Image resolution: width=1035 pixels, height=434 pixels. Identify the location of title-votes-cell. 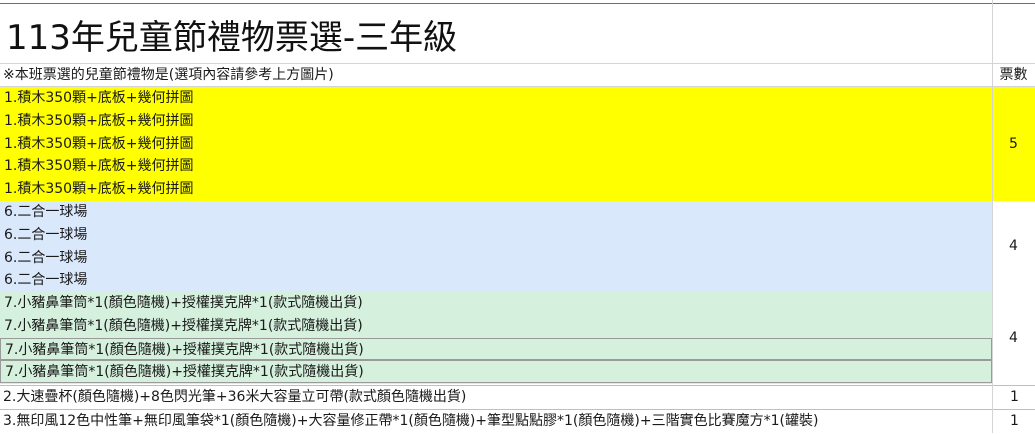
(1013, 32).